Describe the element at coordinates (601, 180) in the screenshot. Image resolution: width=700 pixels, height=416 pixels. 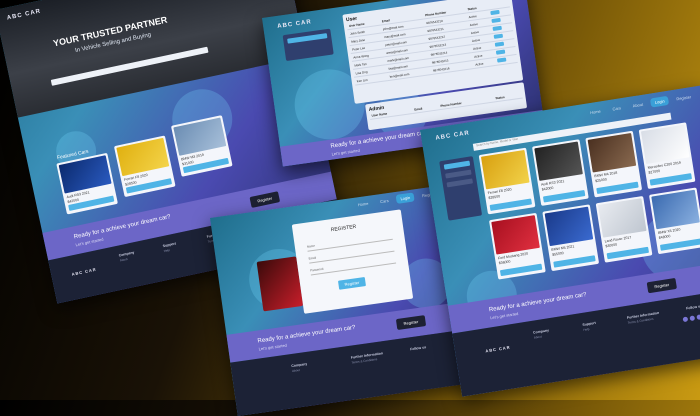
I see `car-price: $25000` at that location.